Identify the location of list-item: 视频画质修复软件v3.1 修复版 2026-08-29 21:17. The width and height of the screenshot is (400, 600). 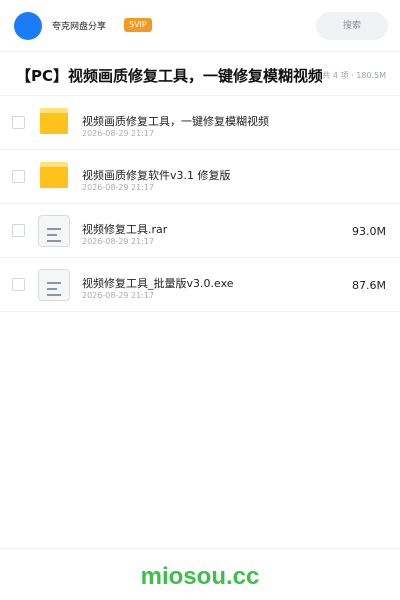
(200, 177).